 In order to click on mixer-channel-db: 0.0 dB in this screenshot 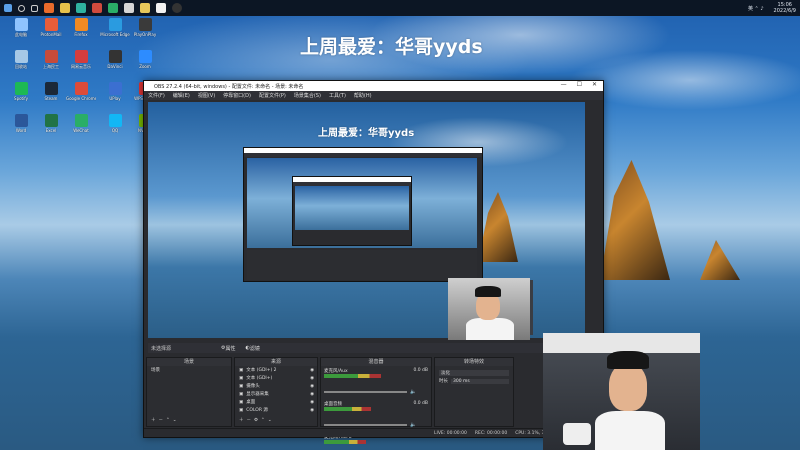, I will do `click(420, 403)`.